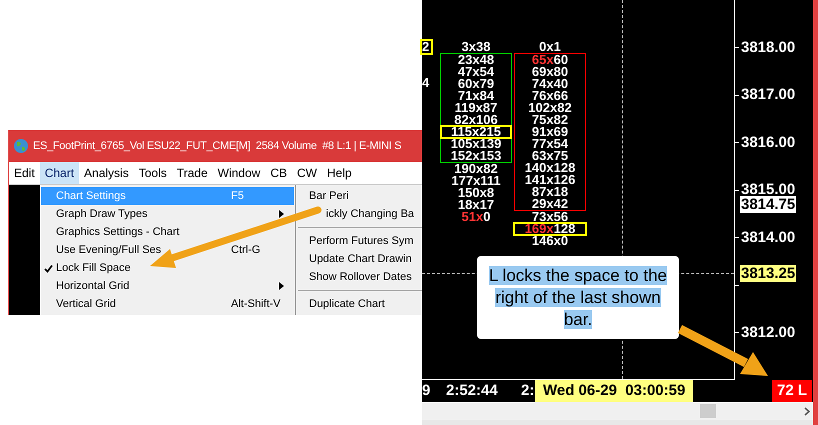 The height and width of the screenshot is (425, 818). Describe the element at coordinates (361, 241) in the screenshot. I see `menu-entry: Perform Futures Sym` at that location.